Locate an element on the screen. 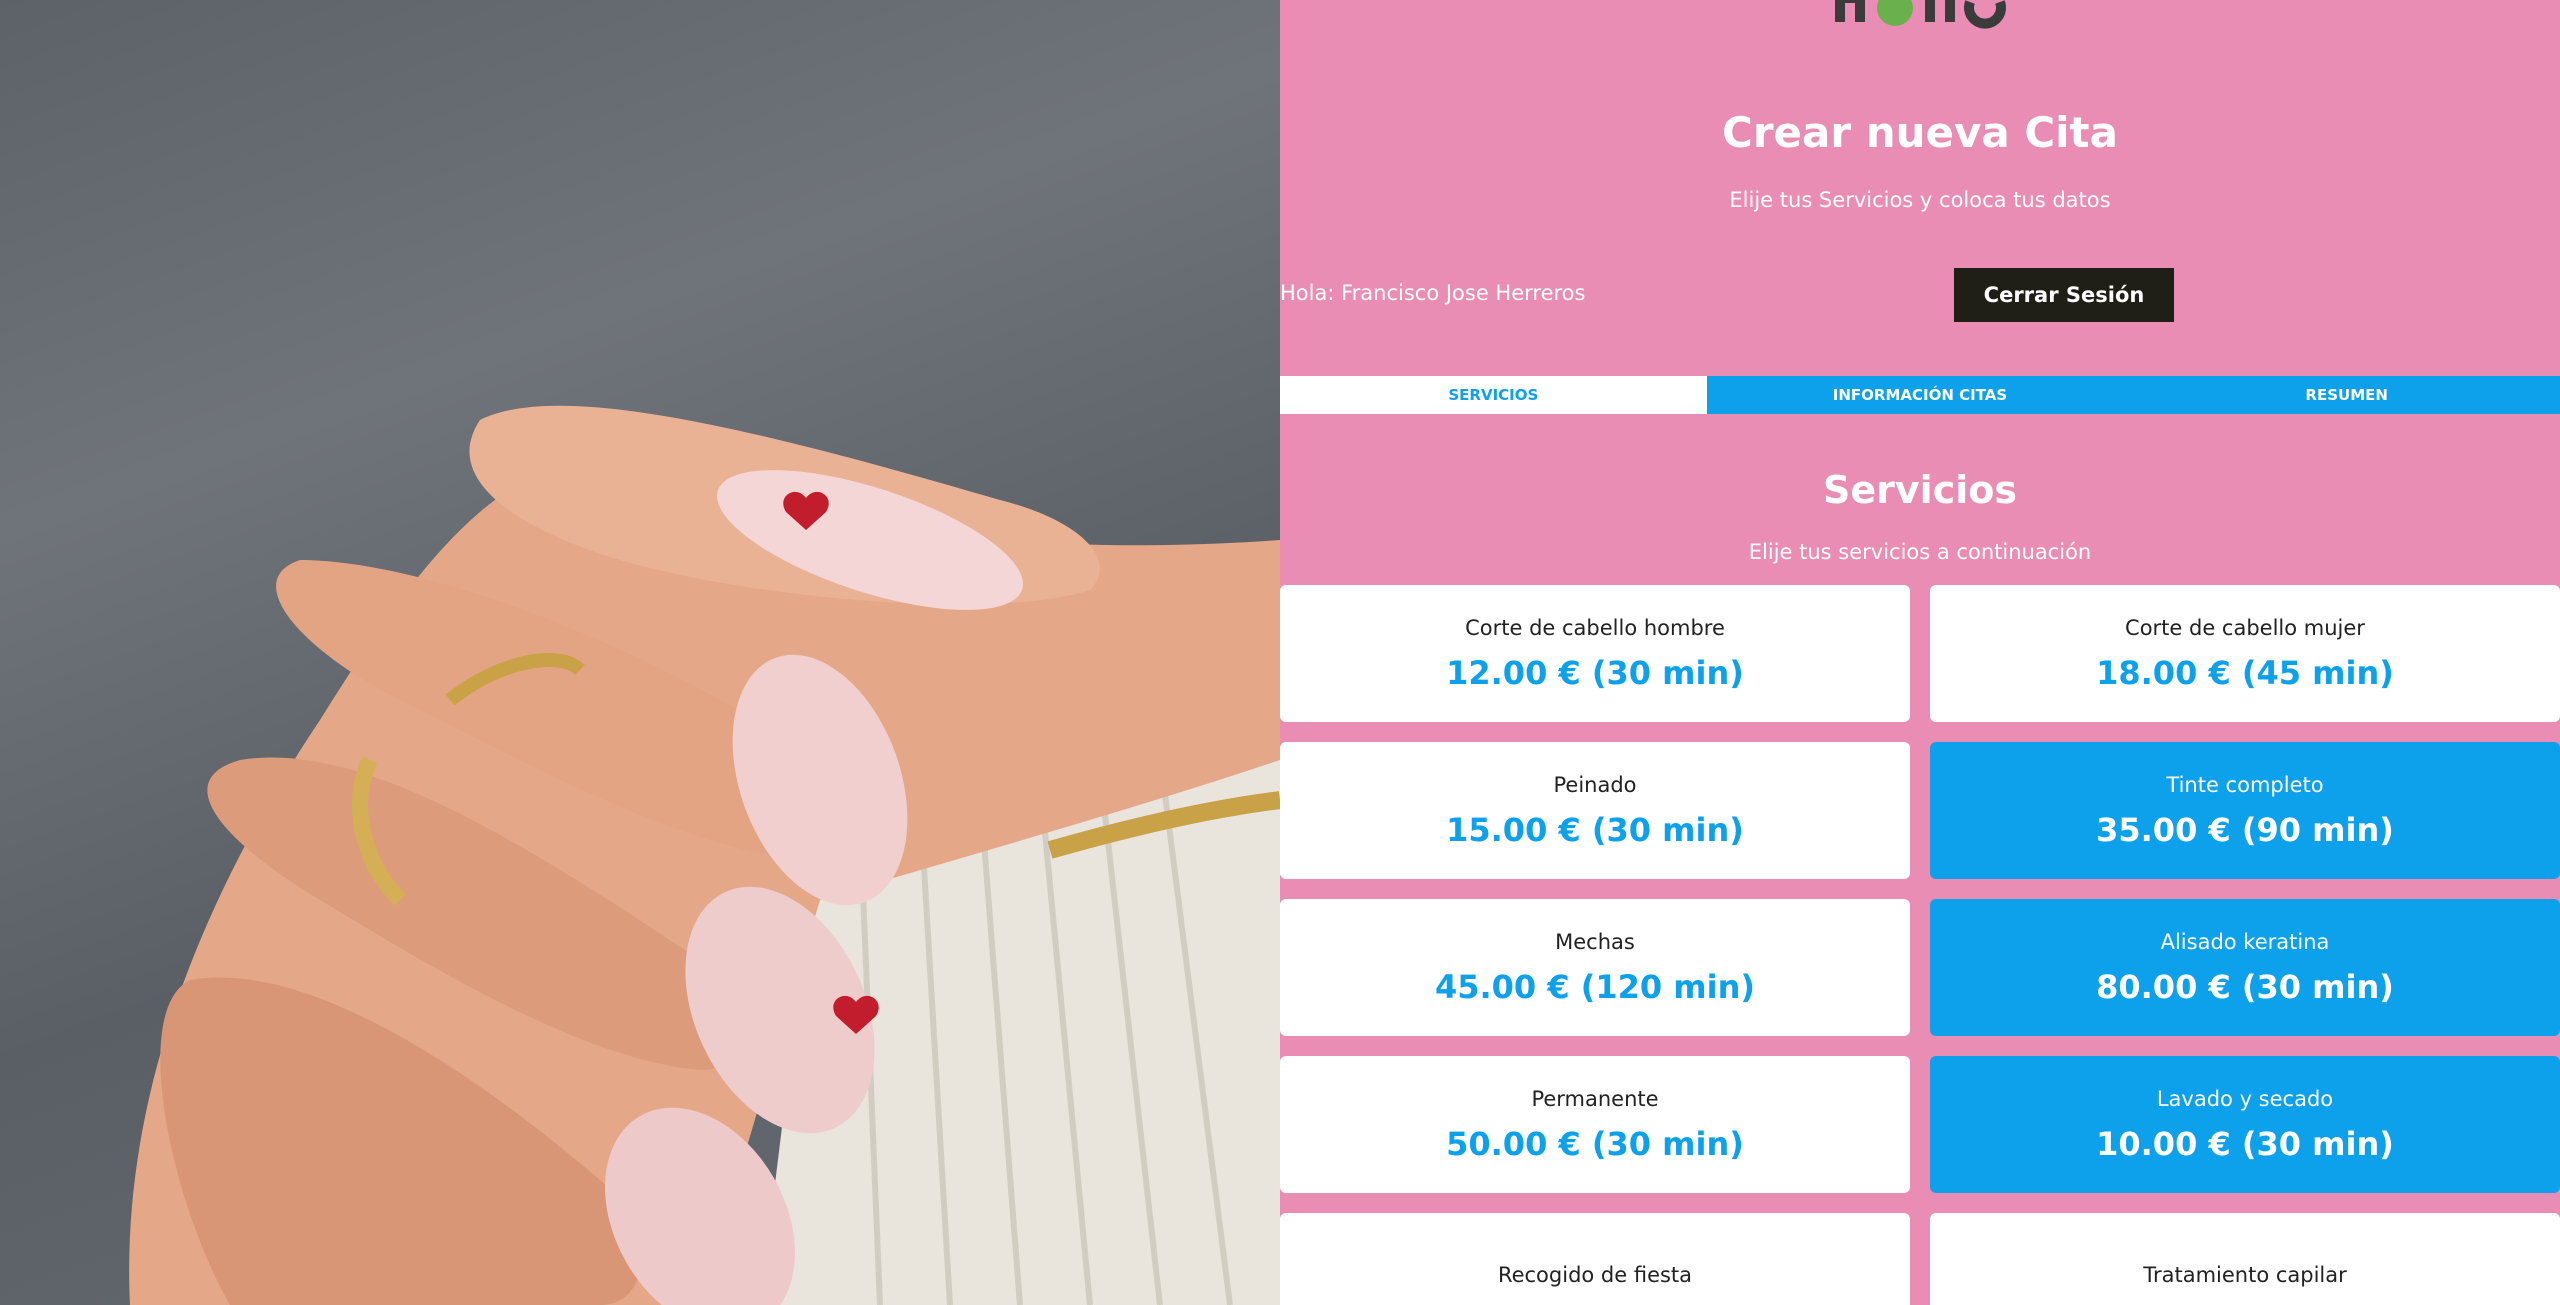  service-card: Tratamiento capilar is located at coordinates (2245, 1259).